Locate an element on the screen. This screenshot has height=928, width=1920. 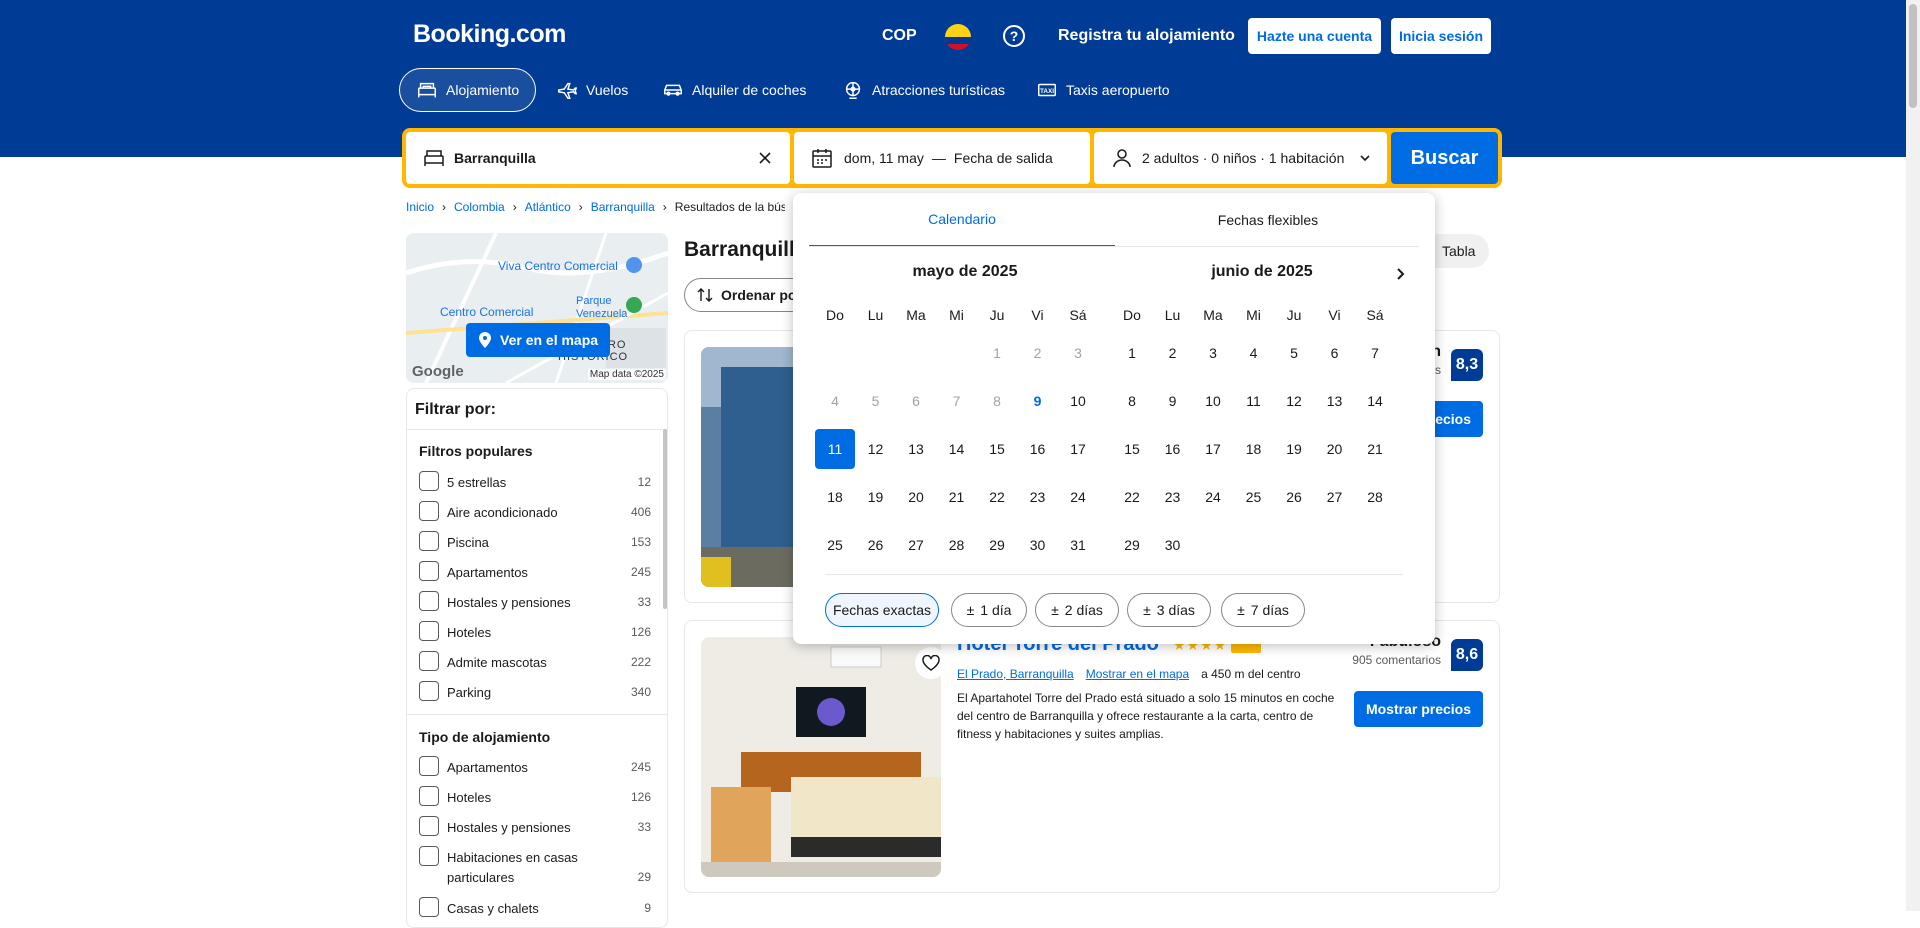
calendar-day: 28 is located at coordinates (957, 545).